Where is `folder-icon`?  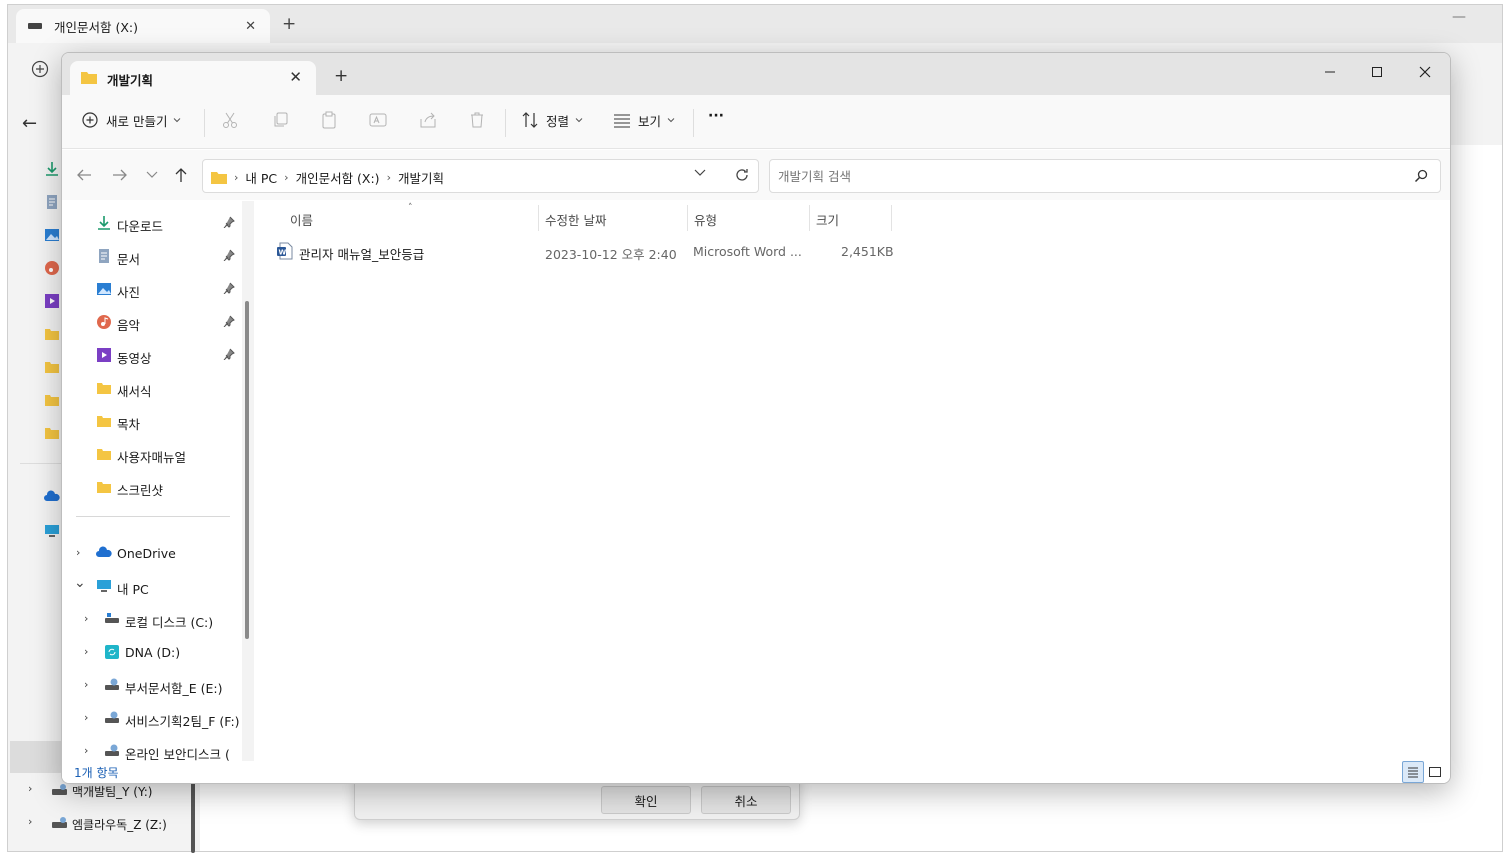
folder-icon is located at coordinates (52, 433).